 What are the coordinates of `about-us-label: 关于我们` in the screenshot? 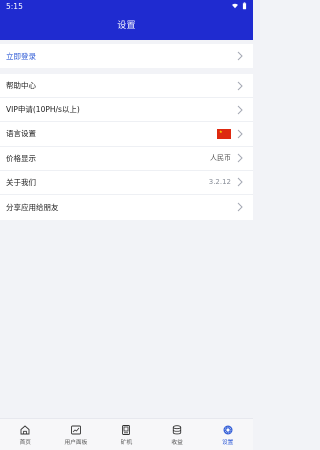 It's located at (21, 182).